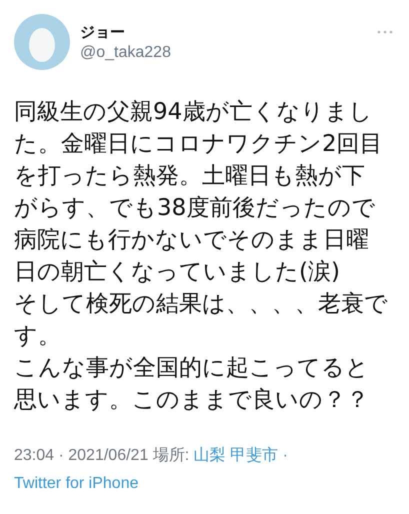  I want to click on location-link: 山梨 甲斐市, so click(236, 455).